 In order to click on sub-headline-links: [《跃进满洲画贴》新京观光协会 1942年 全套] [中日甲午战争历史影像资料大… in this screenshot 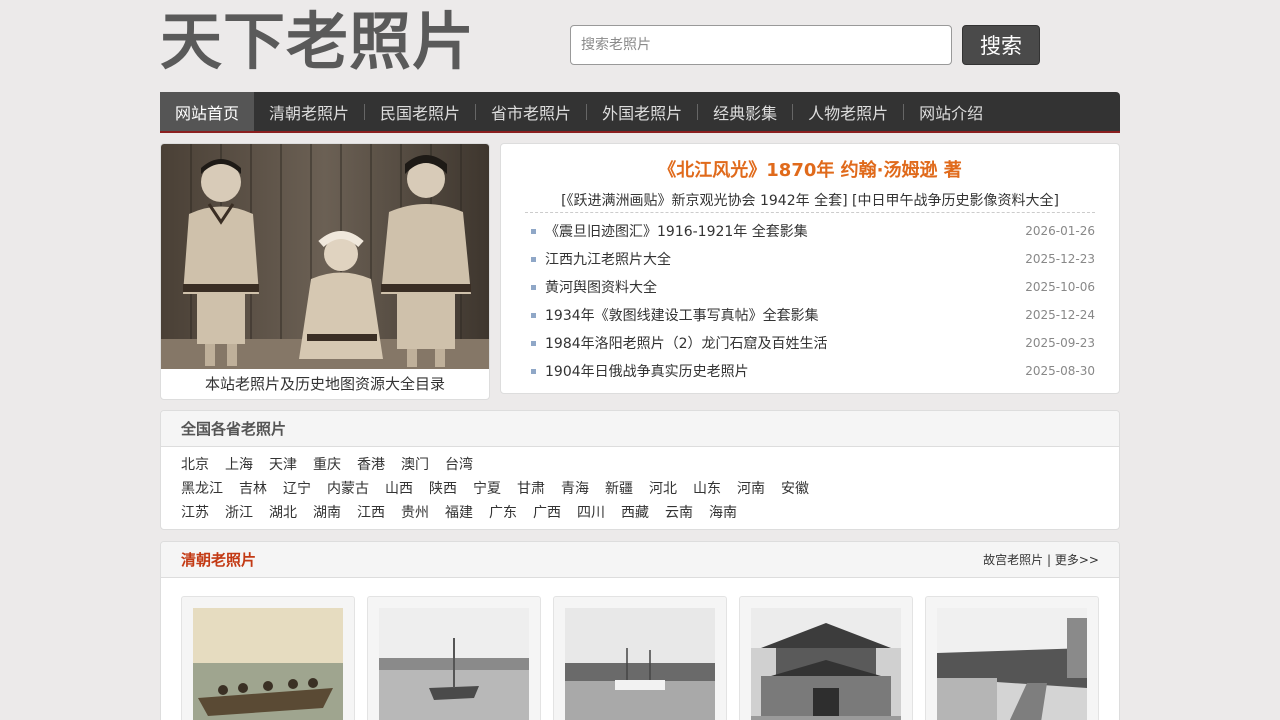, I will do `click(810, 202)`.